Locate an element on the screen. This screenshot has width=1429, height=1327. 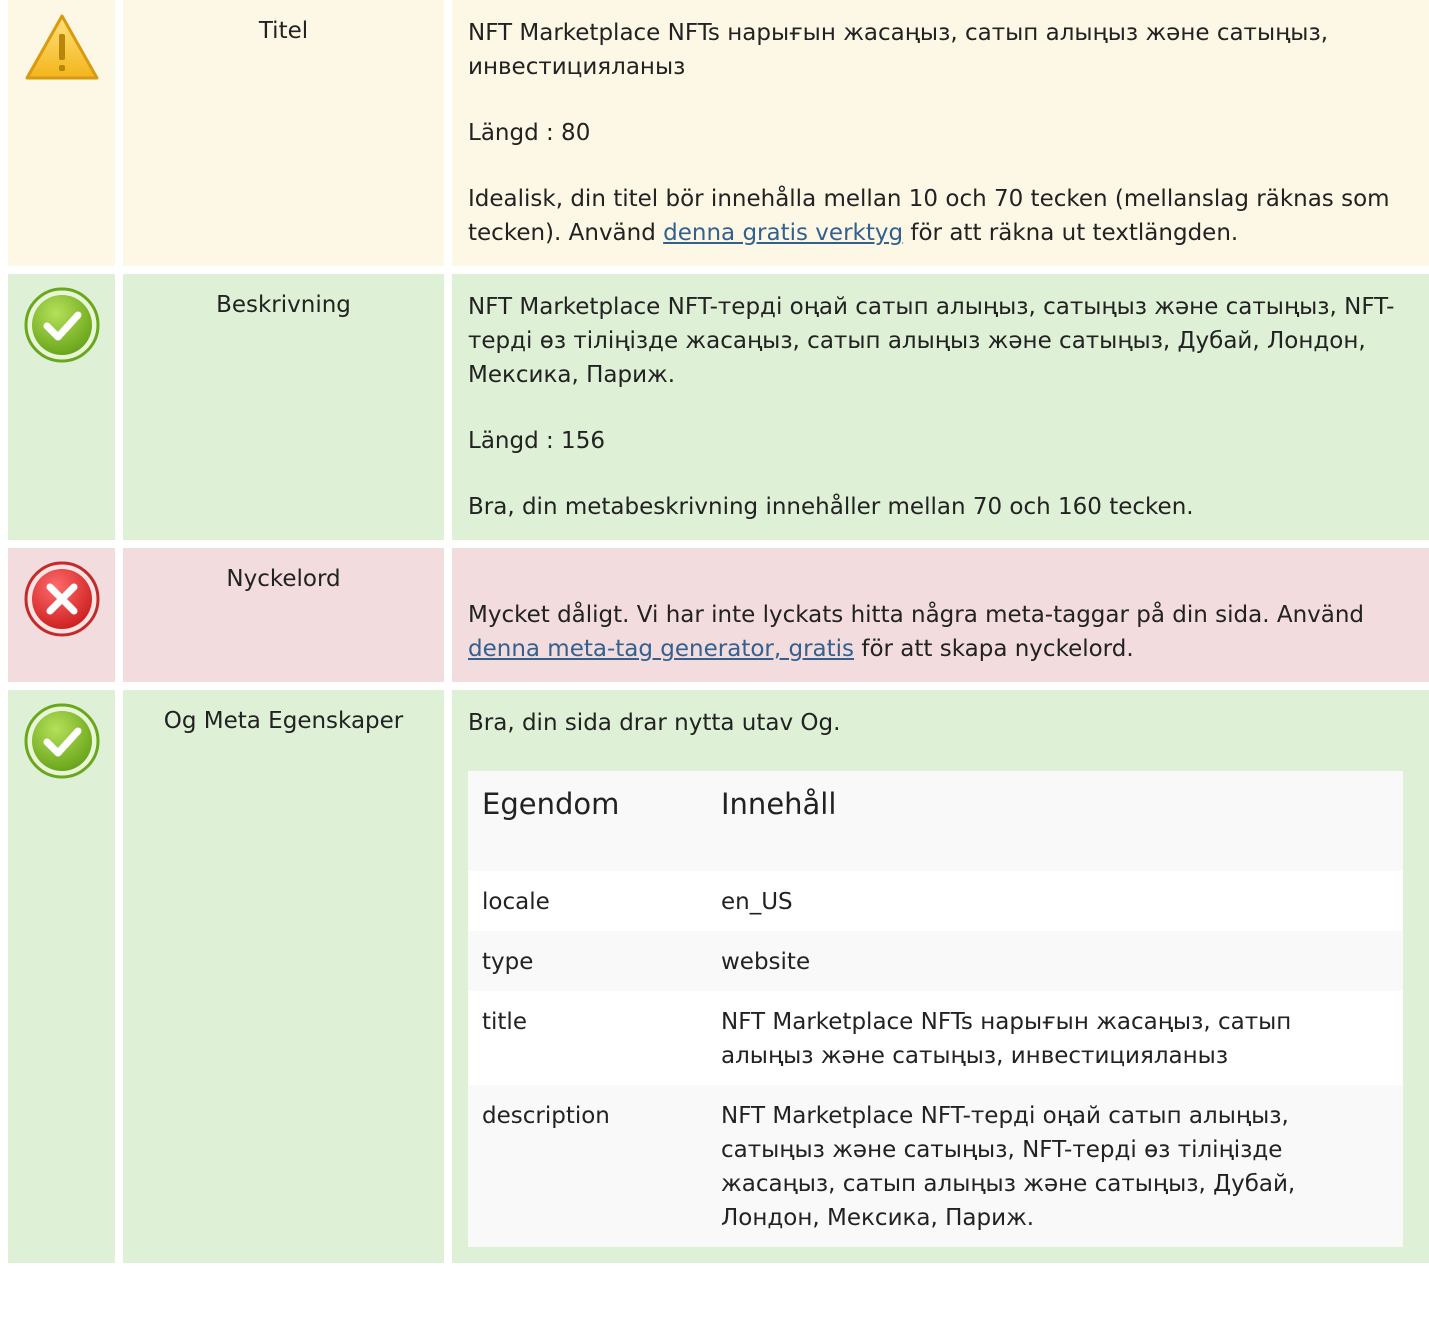
property-cell: description is located at coordinates (587, 1166).